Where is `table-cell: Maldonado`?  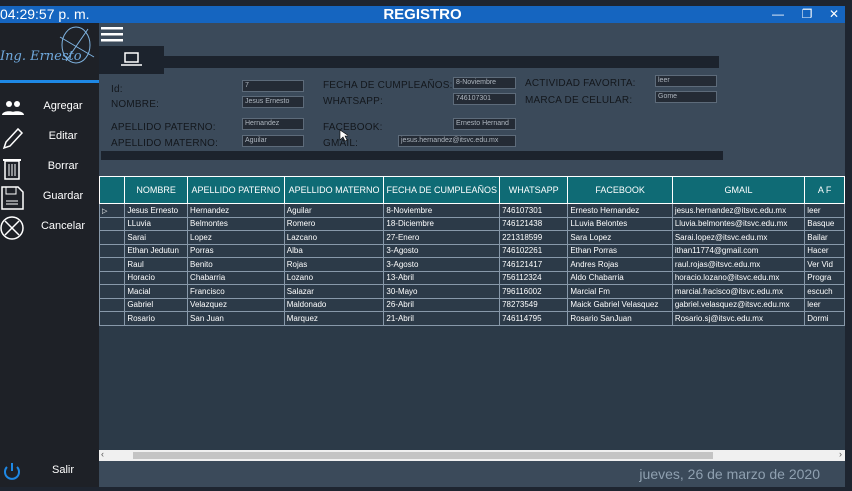 table-cell: Maldonado is located at coordinates (334, 304).